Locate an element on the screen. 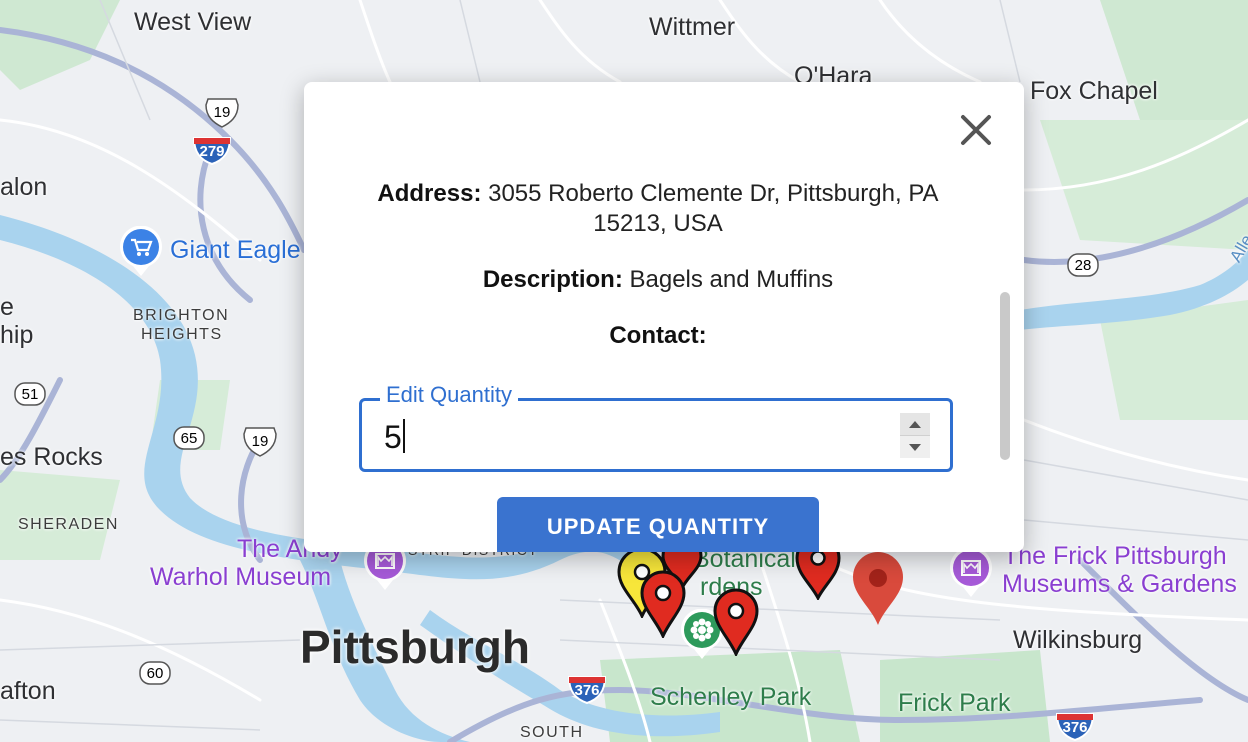 The width and height of the screenshot is (1248, 742). shield-label: 65 is located at coordinates (189, 438).